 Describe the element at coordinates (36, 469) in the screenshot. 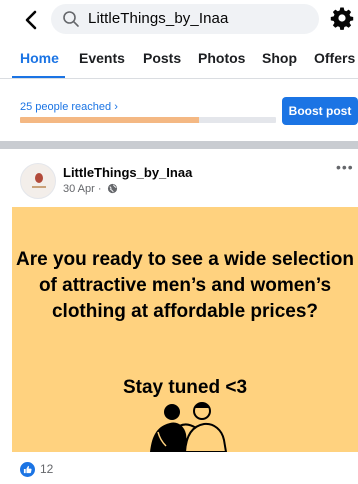

I see `reactions-summary: 12` at that location.